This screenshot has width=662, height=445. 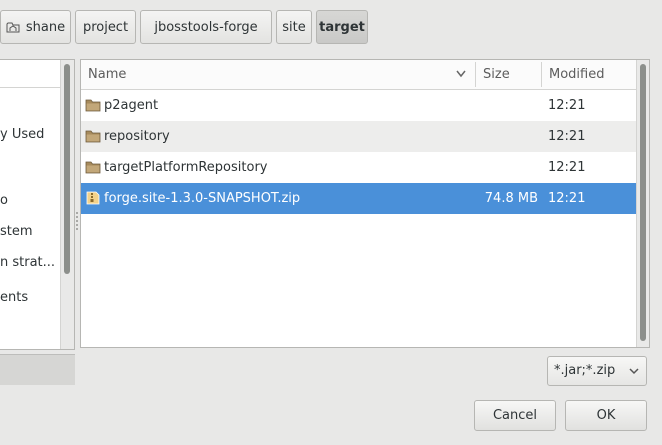 What do you see at coordinates (13, 27) in the screenshot?
I see `home-folder-icon` at bounding box center [13, 27].